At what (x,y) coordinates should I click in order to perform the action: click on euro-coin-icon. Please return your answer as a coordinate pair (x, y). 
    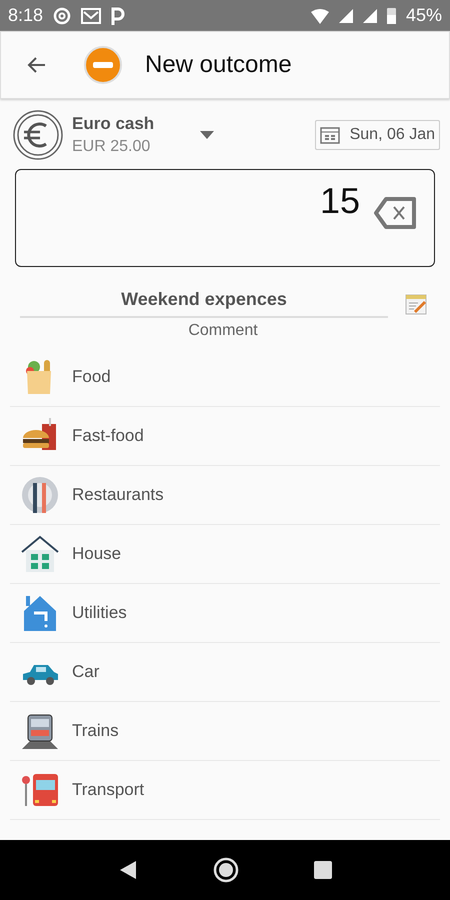
    Looking at the image, I should click on (38, 135).